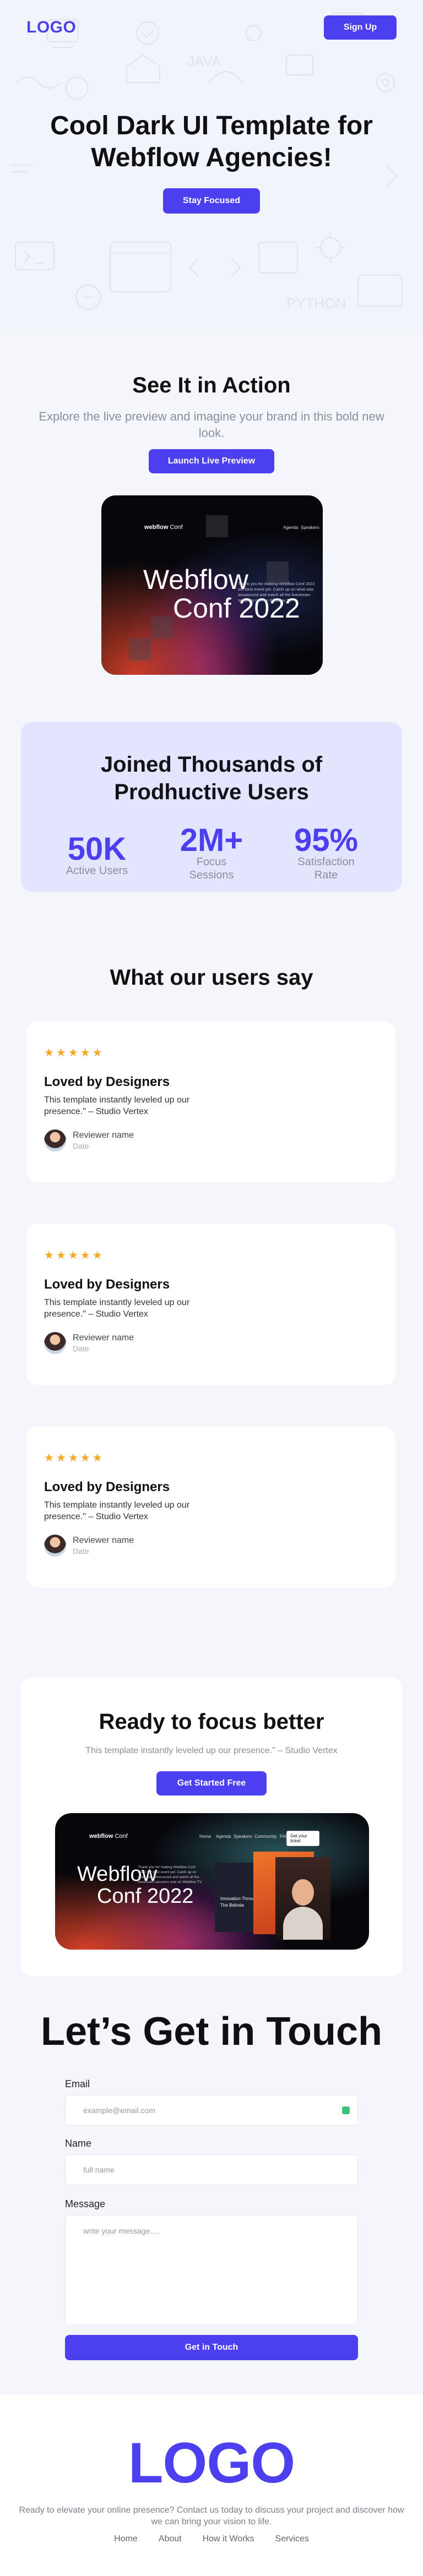  Describe the element at coordinates (211, 2347) in the screenshot. I see `get-in-touch-button: Get in Touch` at that location.